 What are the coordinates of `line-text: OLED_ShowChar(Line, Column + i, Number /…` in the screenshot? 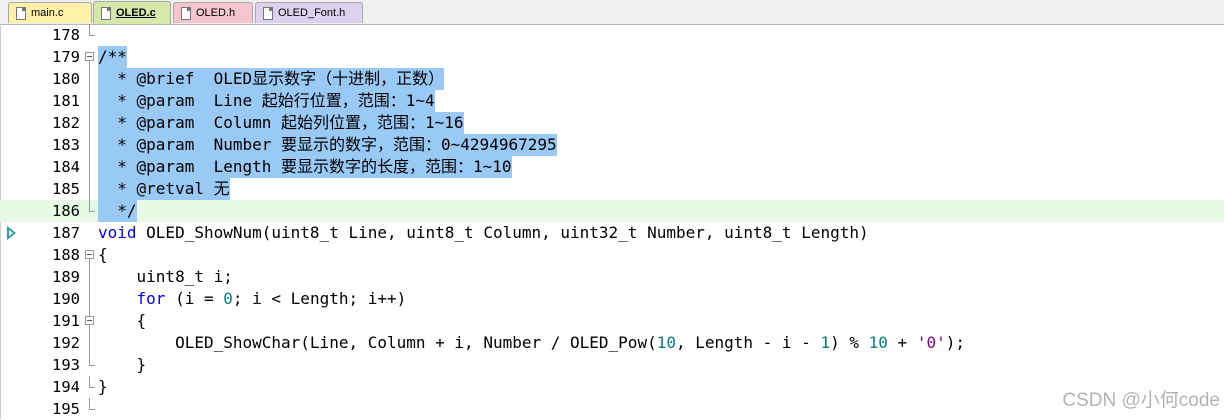 It's located at (531, 343).